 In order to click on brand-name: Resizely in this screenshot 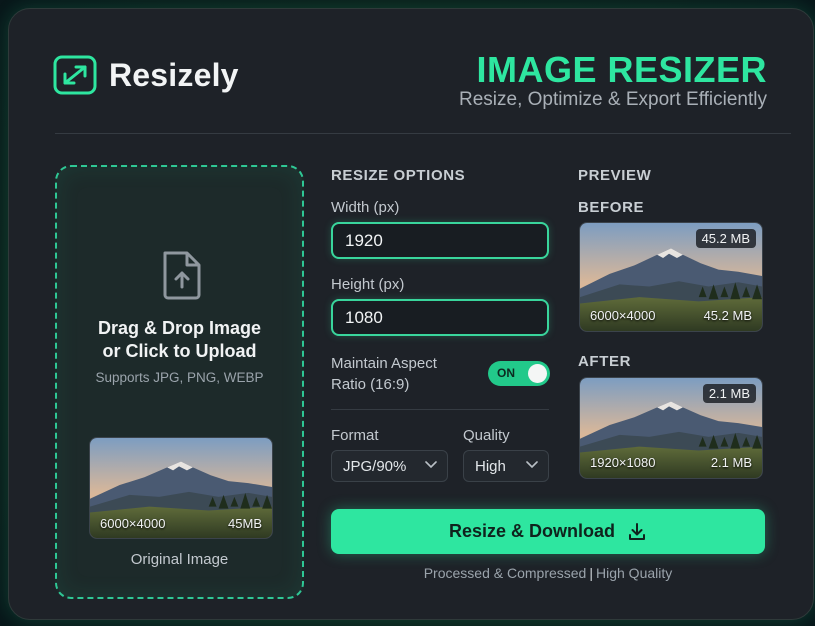, I will do `click(174, 74)`.